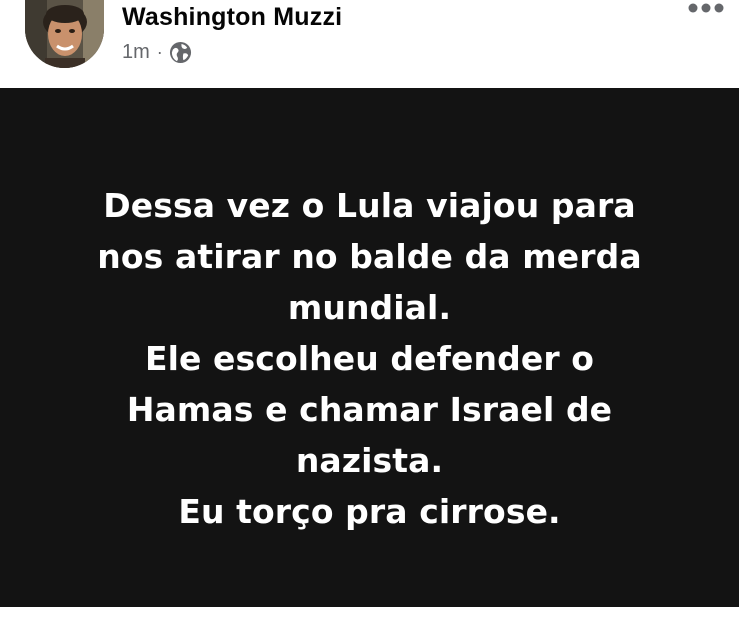  Describe the element at coordinates (369, 614) in the screenshot. I see `post-footer-gap` at that location.